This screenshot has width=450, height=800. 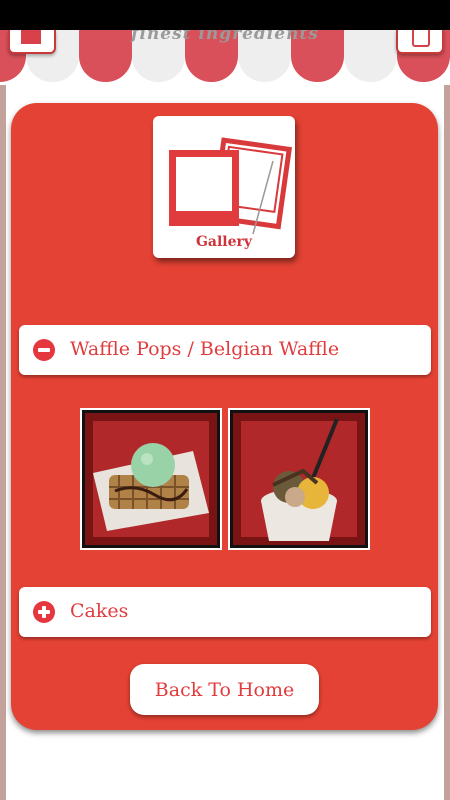 I want to click on gallery-tile: Gallery, so click(x=224, y=187).